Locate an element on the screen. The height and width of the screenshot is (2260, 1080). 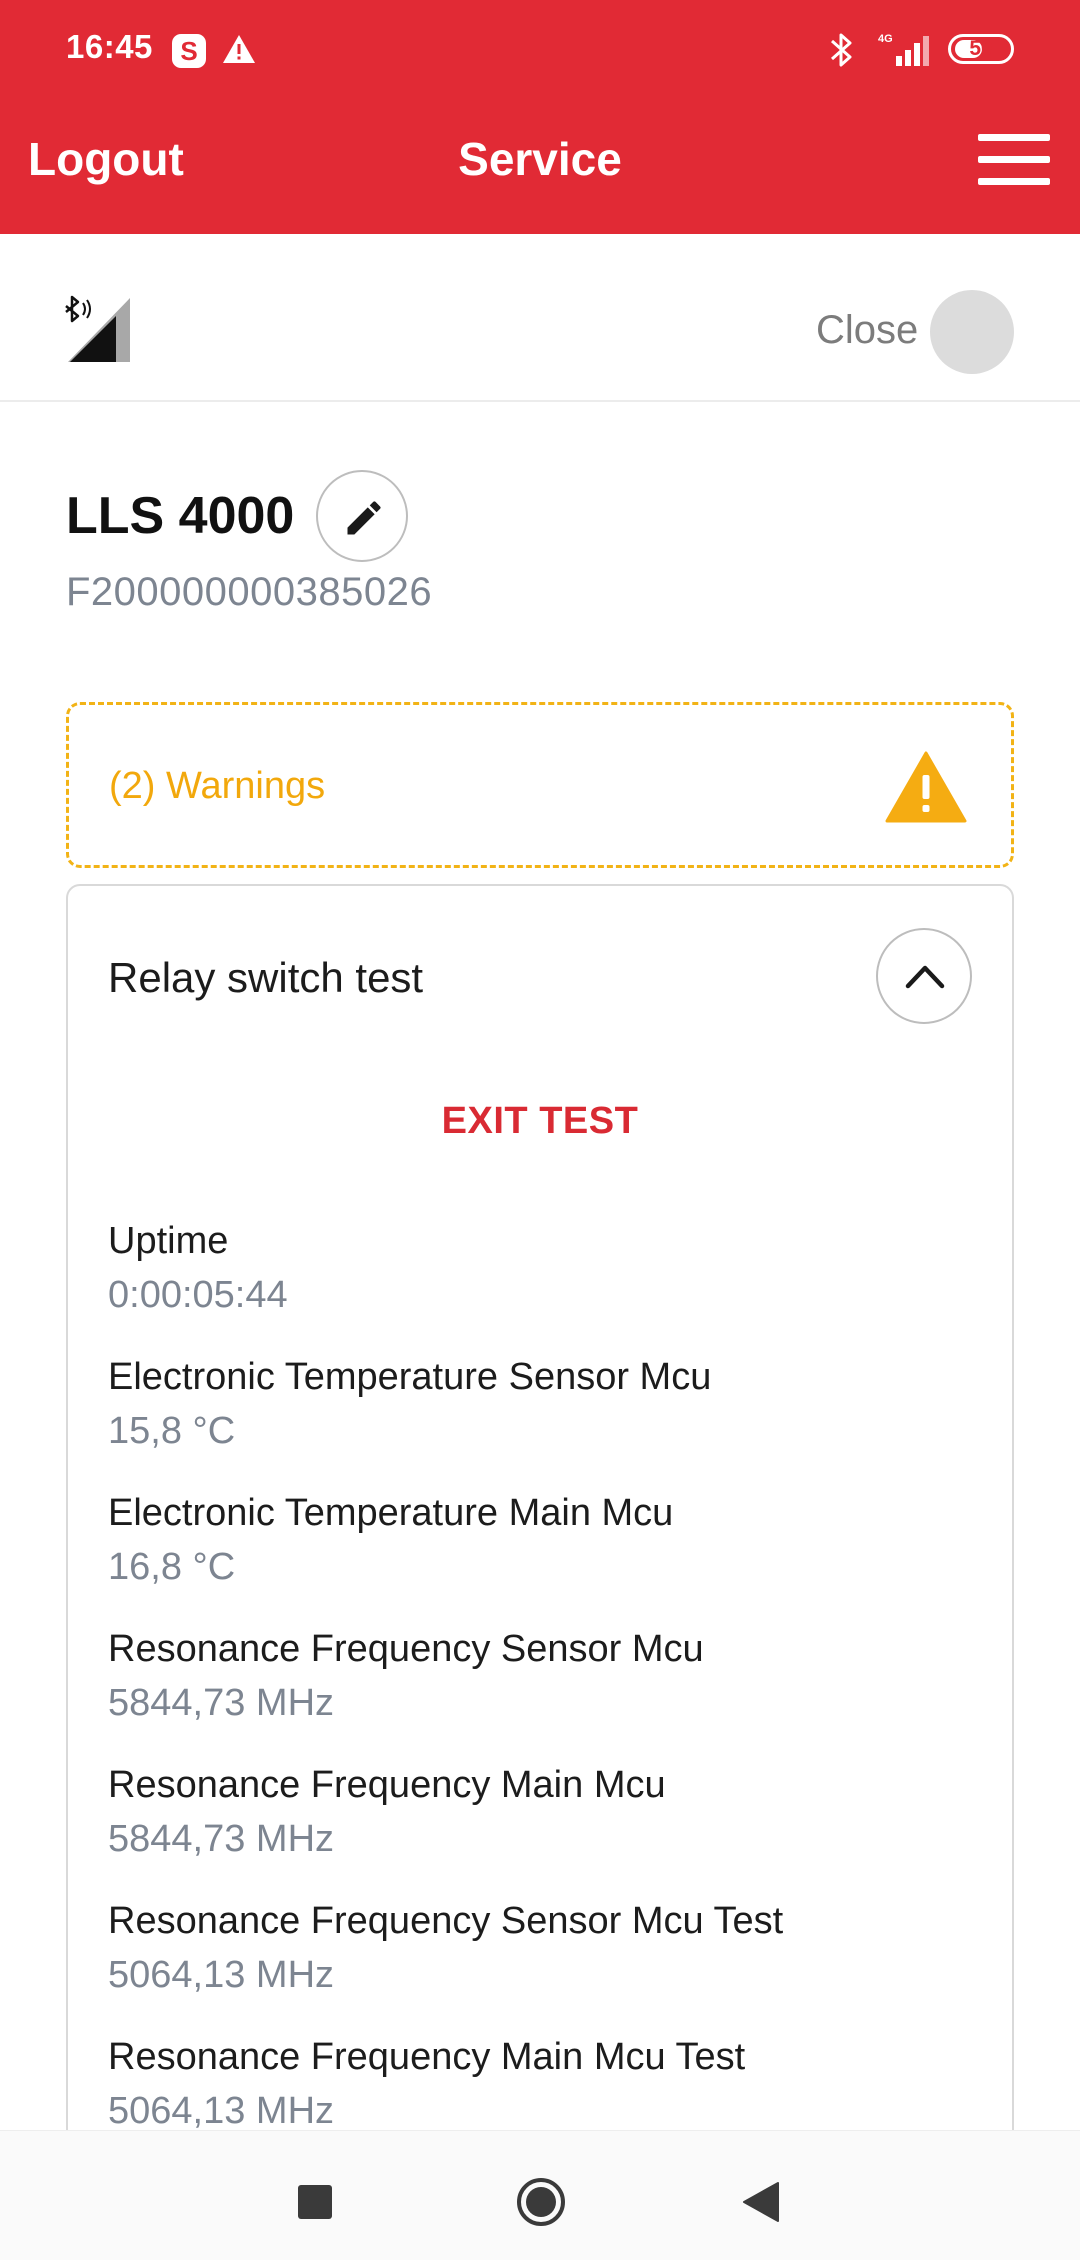
alert-notification-icon is located at coordinates (239, 49).